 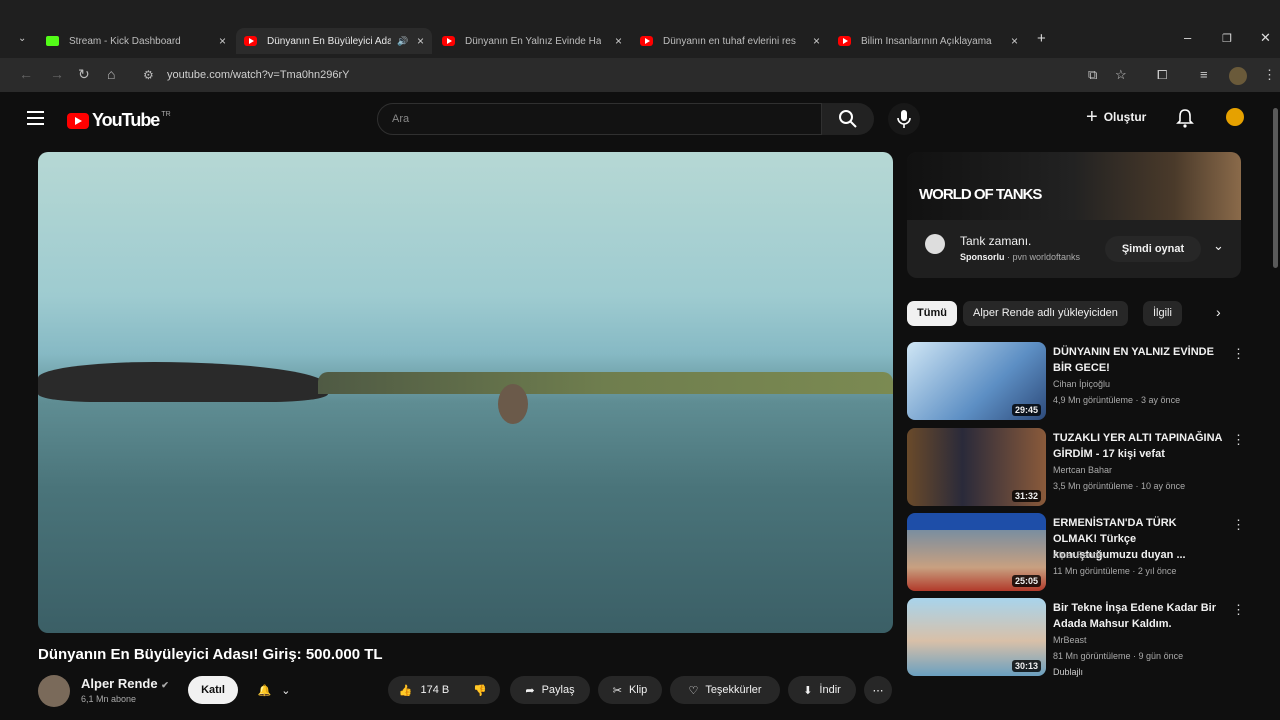 What do you see at coordinates (136, 41) in the screenshot?
I see `browser-tab-kick: Stream - Kick Dashboard ×` at bounding box center [136, 41].